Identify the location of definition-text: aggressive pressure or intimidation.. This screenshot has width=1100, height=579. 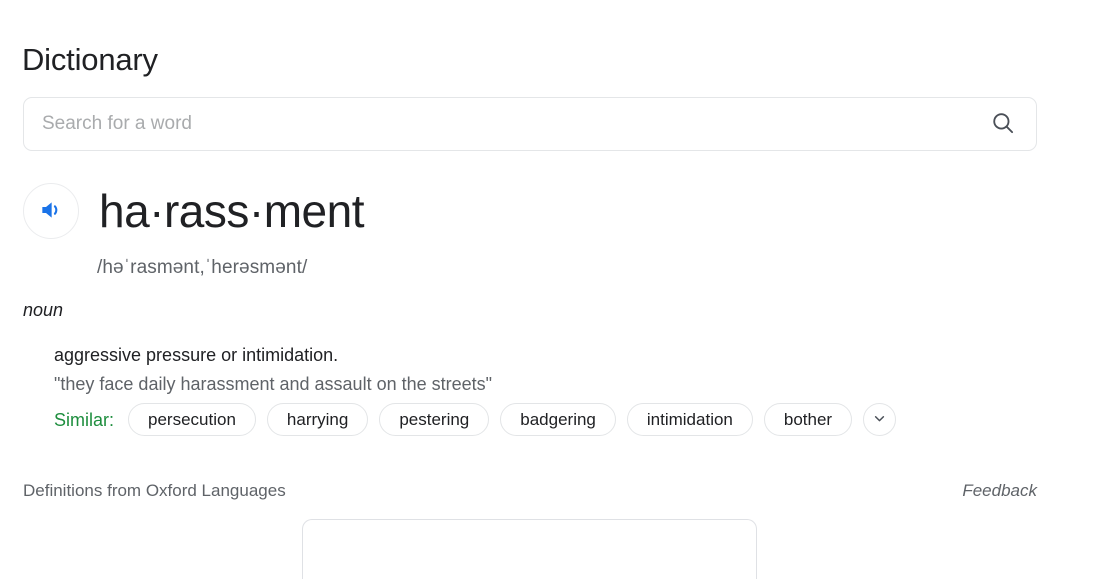
(196, 355).